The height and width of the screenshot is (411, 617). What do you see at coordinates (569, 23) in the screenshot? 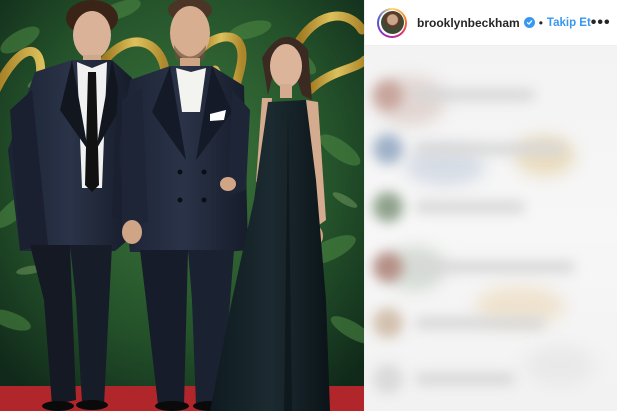
I see `follow-button: Takip Et` at bounding box center [569, 23].